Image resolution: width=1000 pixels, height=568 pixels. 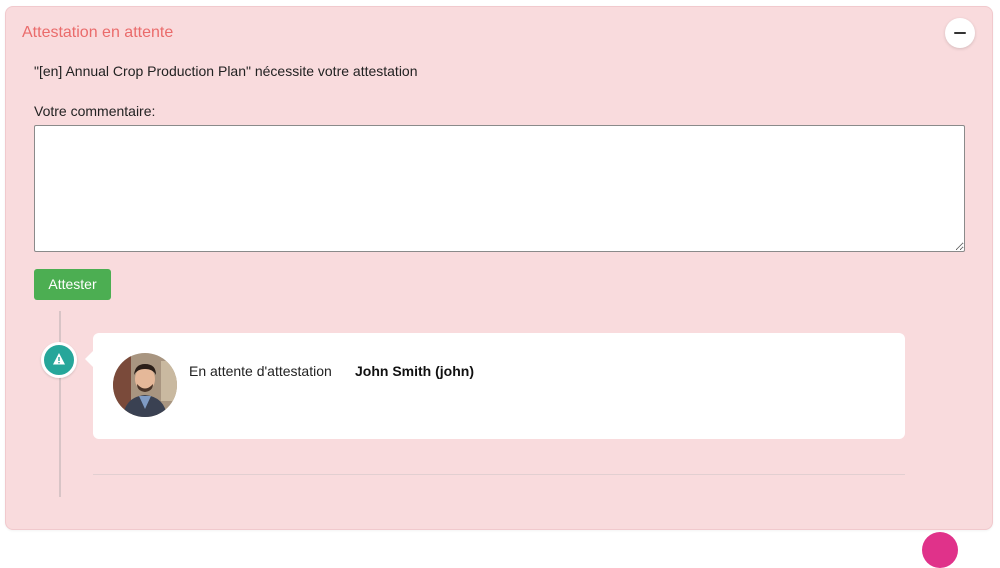 I want to click on timeline-line, so click(x=60, y=404).